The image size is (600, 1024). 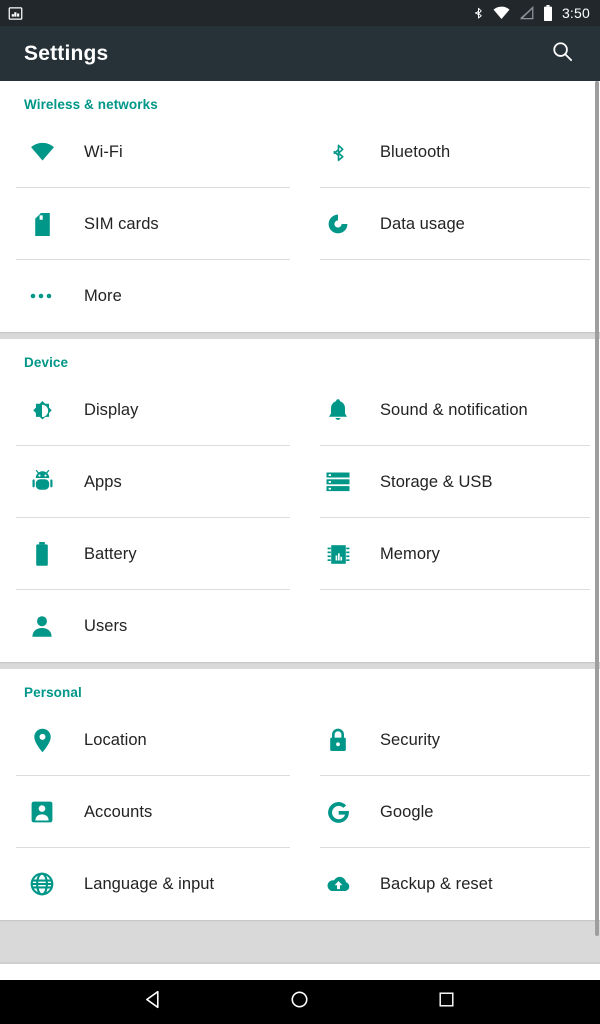 I want to click on home-circle-icon, so click(x=299, y=1002).